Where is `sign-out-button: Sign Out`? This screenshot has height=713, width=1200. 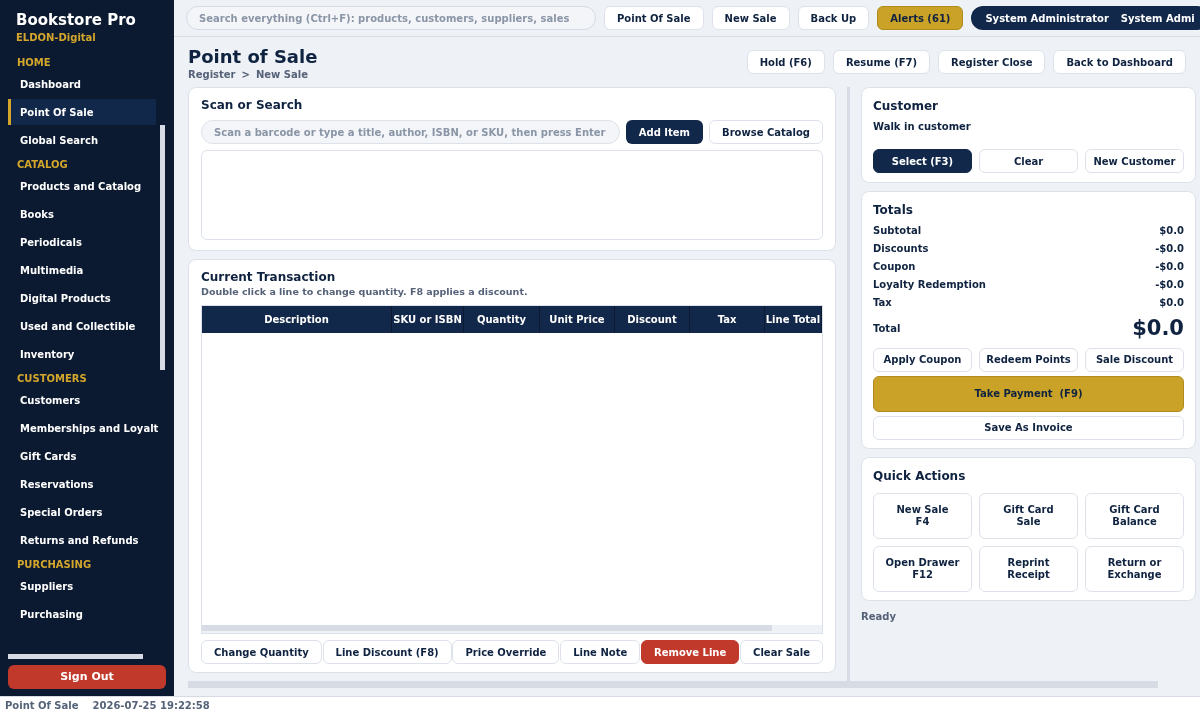
sign-out-button: Sign Out is located at coordinates (87, 677).